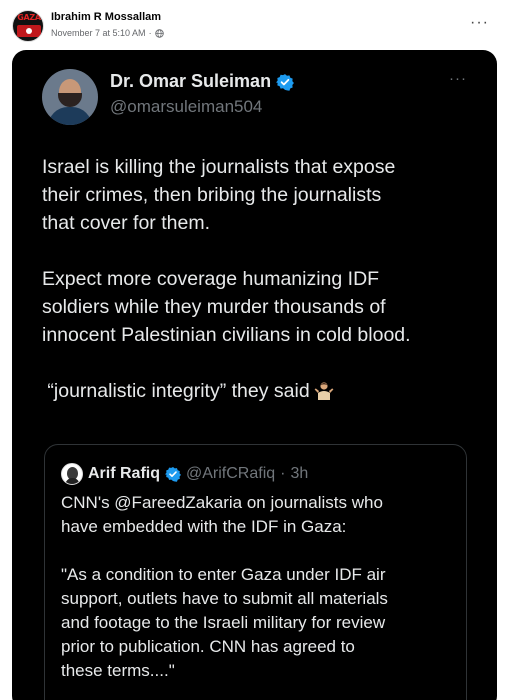 Image resolution: width=507 pixels, height=700 pixels. I want to click on quoted-line: these terms....", so click(118, 670).